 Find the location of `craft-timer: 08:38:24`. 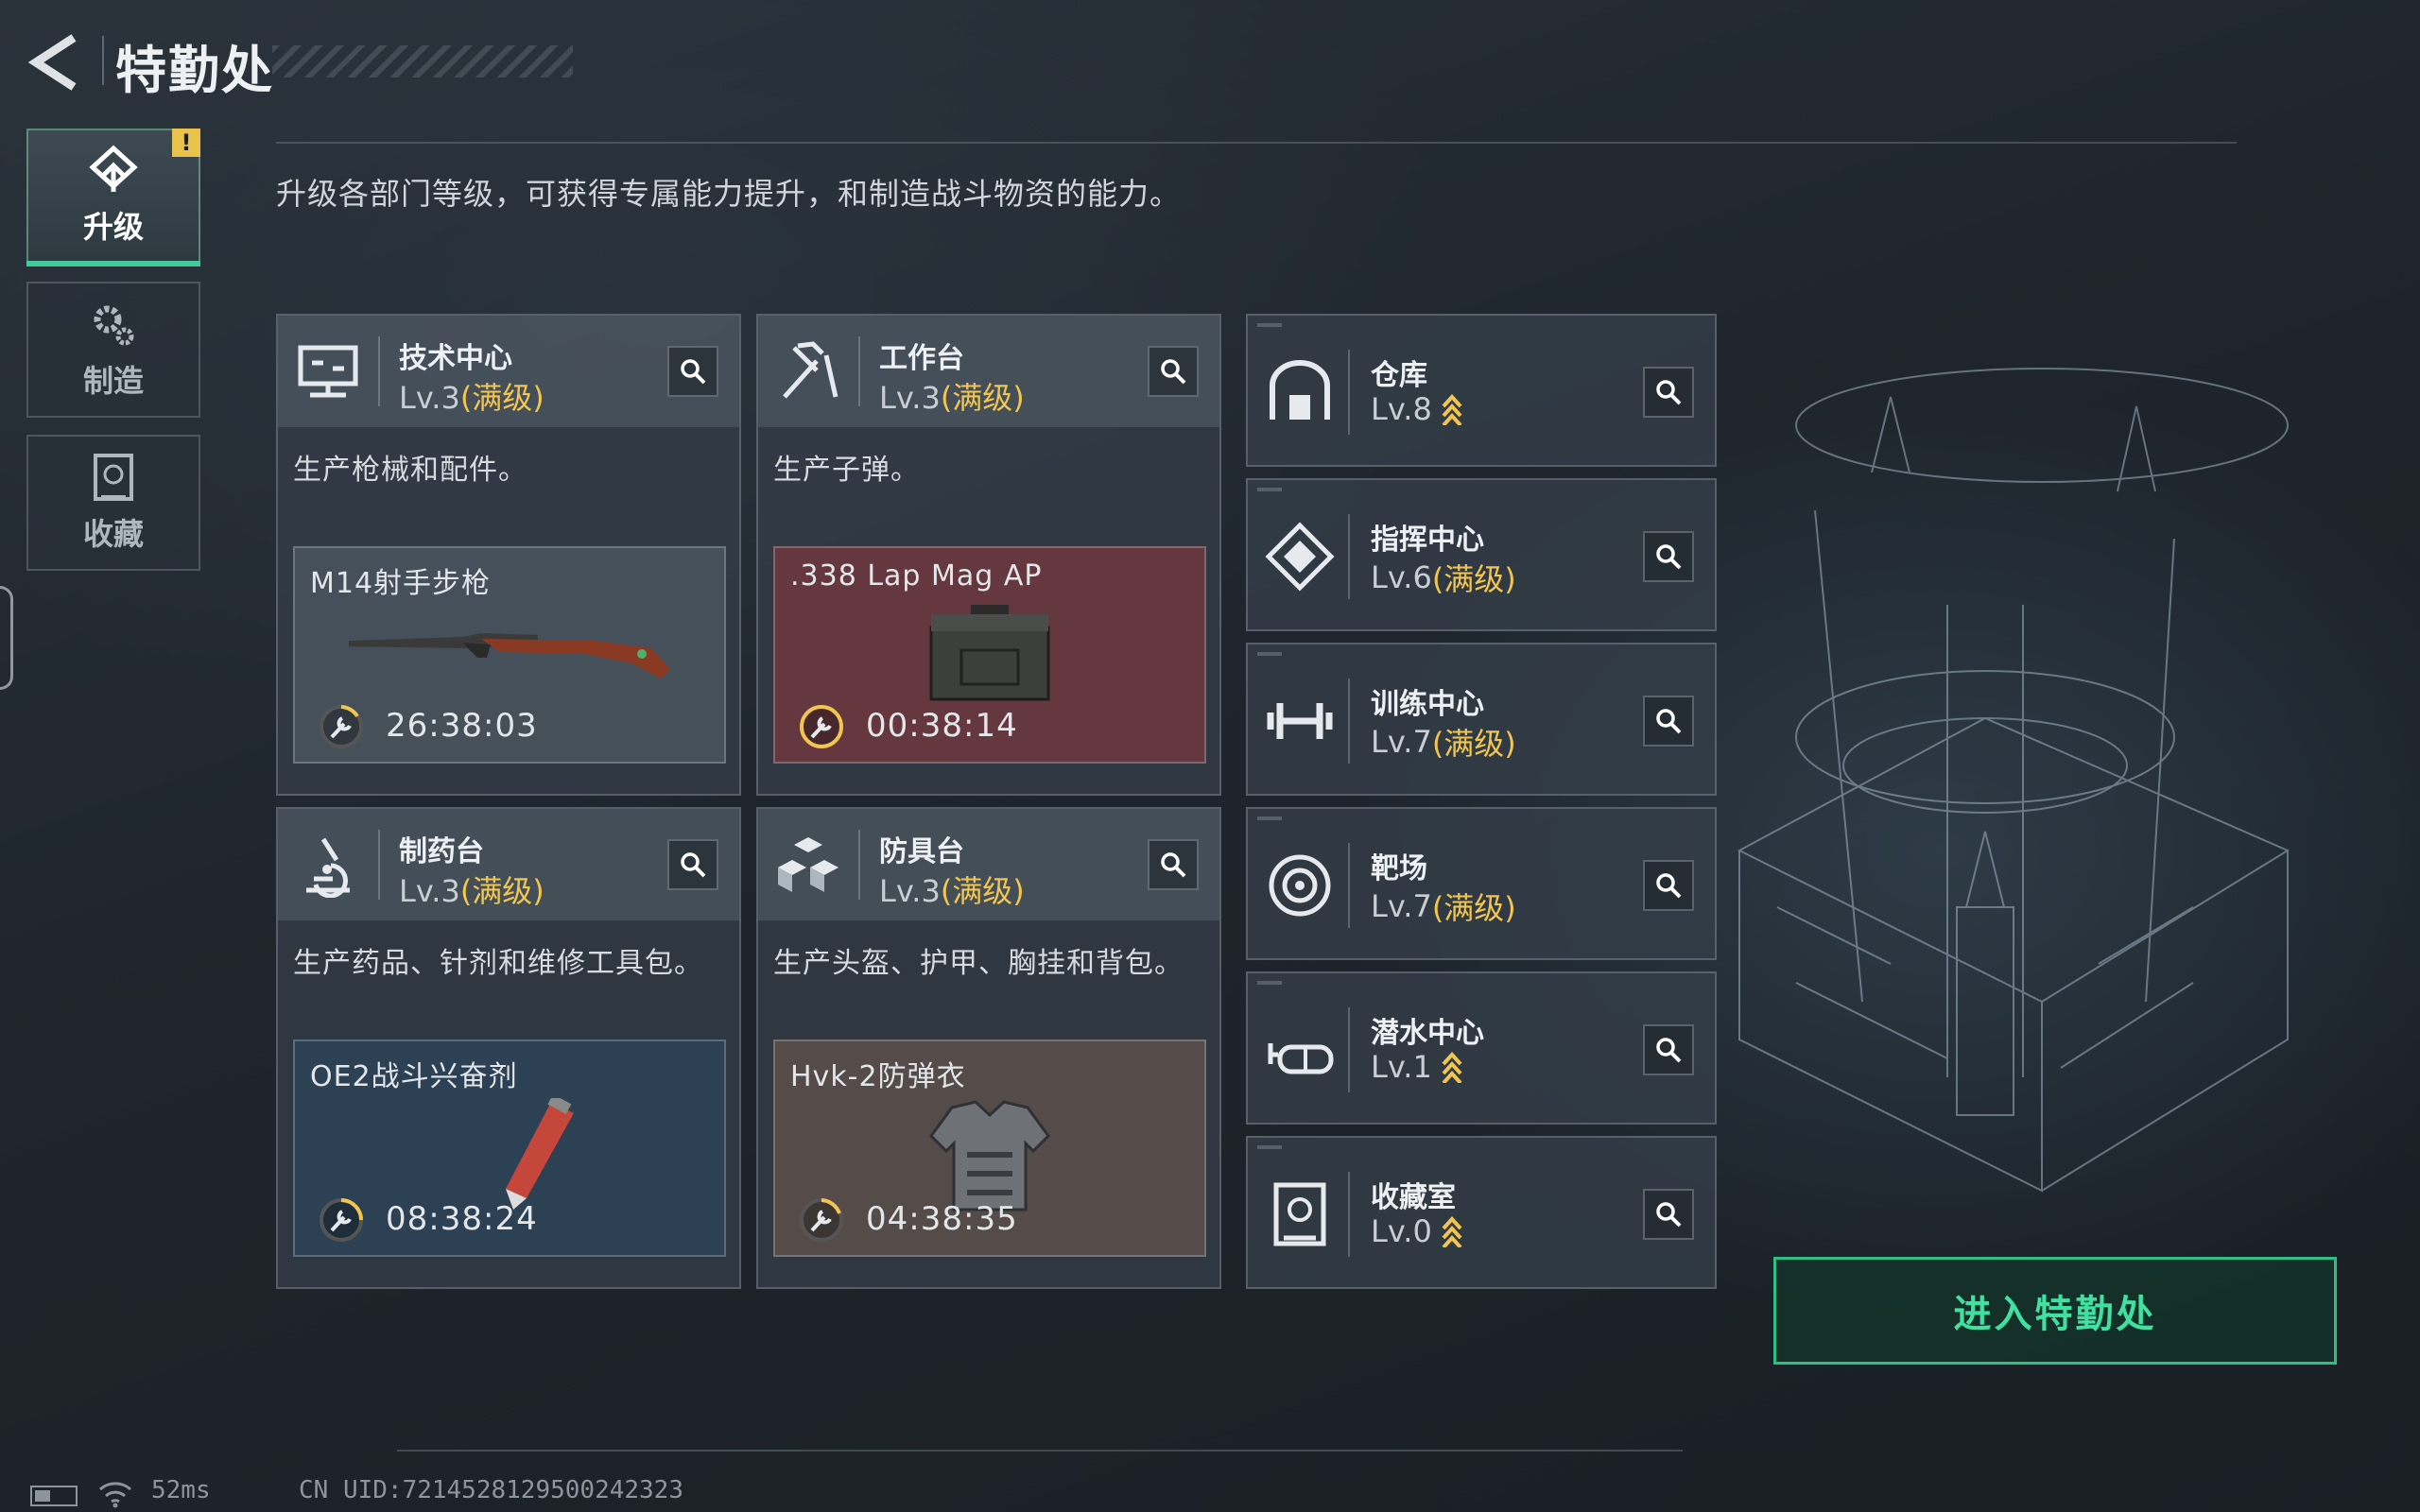

craft-timer: 08:38:24 is located at coordinates (462, 1219).